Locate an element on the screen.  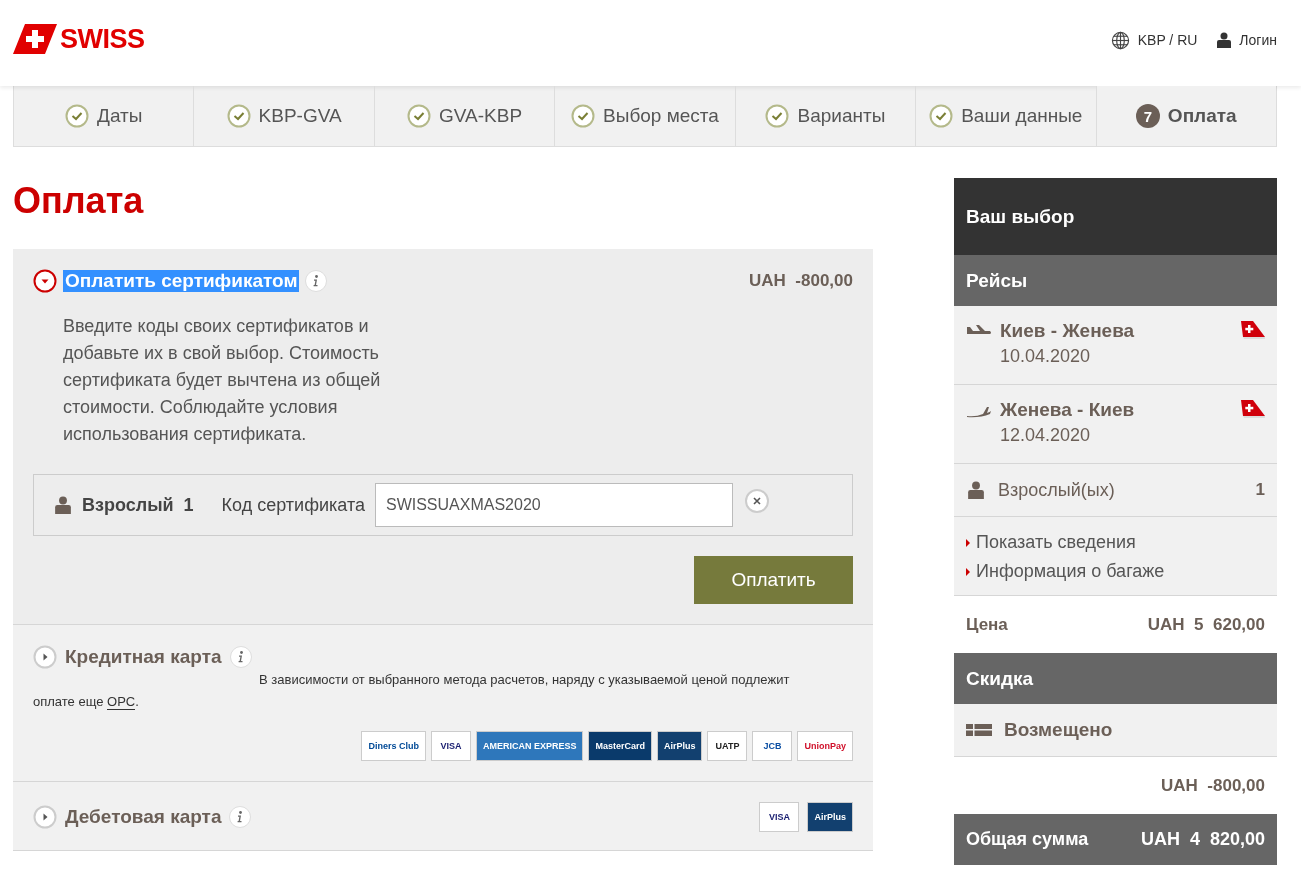
login-link: Логин is located at coordinates (1258, 40).